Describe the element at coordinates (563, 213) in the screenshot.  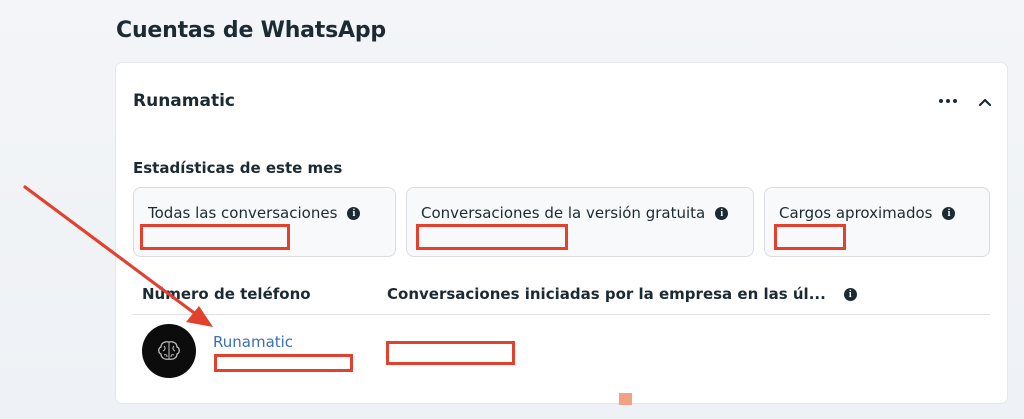
I see `stat-label: Conversaciones de la versión gratuita` at that location.